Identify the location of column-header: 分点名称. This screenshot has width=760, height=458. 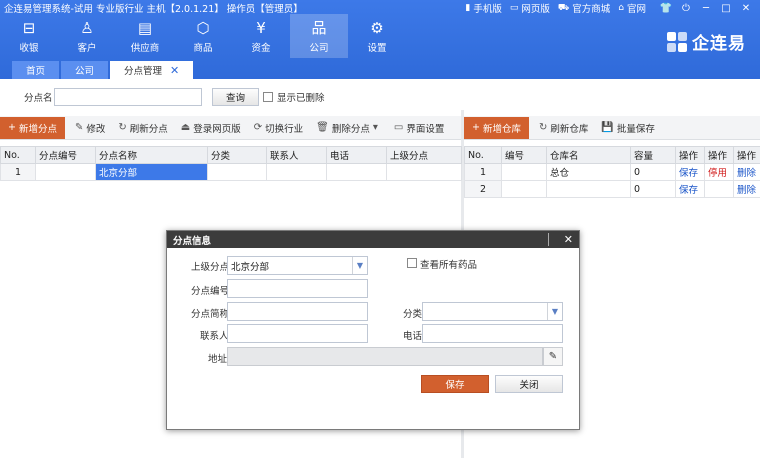
(151, 155).